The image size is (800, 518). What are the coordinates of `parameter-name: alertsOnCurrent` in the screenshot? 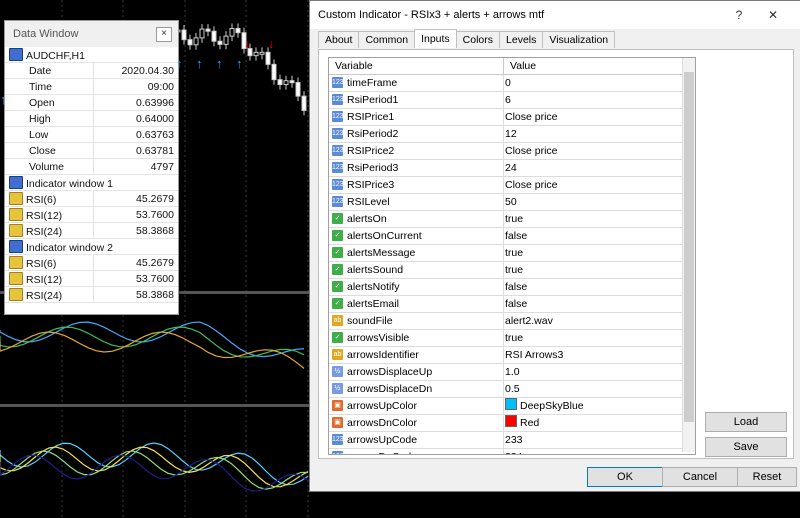 It's located at (384, 236).